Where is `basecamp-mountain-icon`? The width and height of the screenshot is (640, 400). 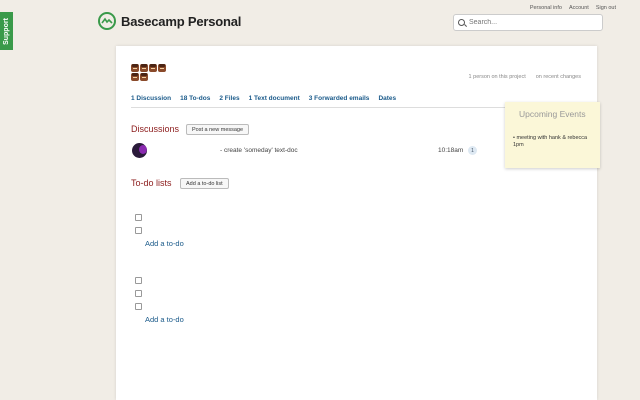 basecamp-mountain-icon is located at coordinates (107, 21).